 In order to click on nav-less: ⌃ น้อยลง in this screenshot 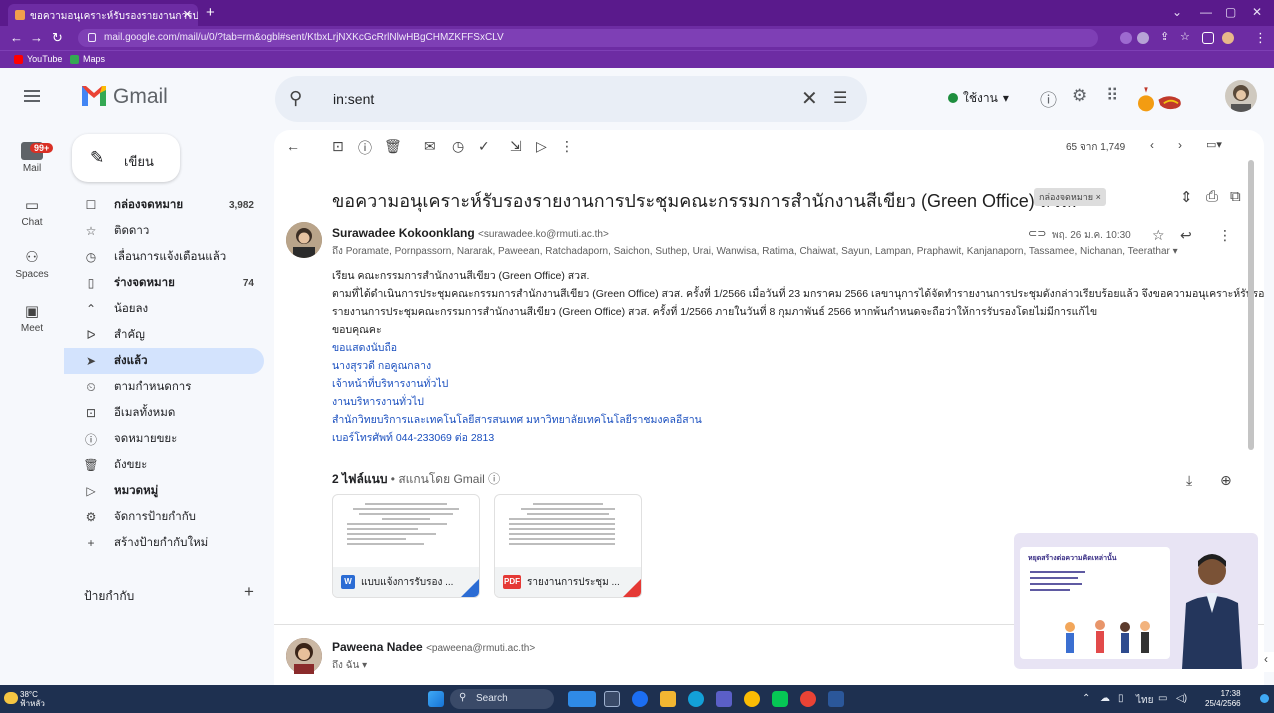, I will do `click(164, 309)`.